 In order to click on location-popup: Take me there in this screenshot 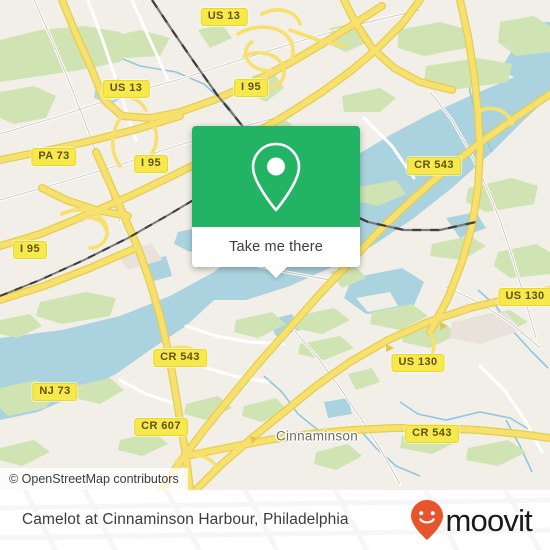, I will do `click(276, 202)`.